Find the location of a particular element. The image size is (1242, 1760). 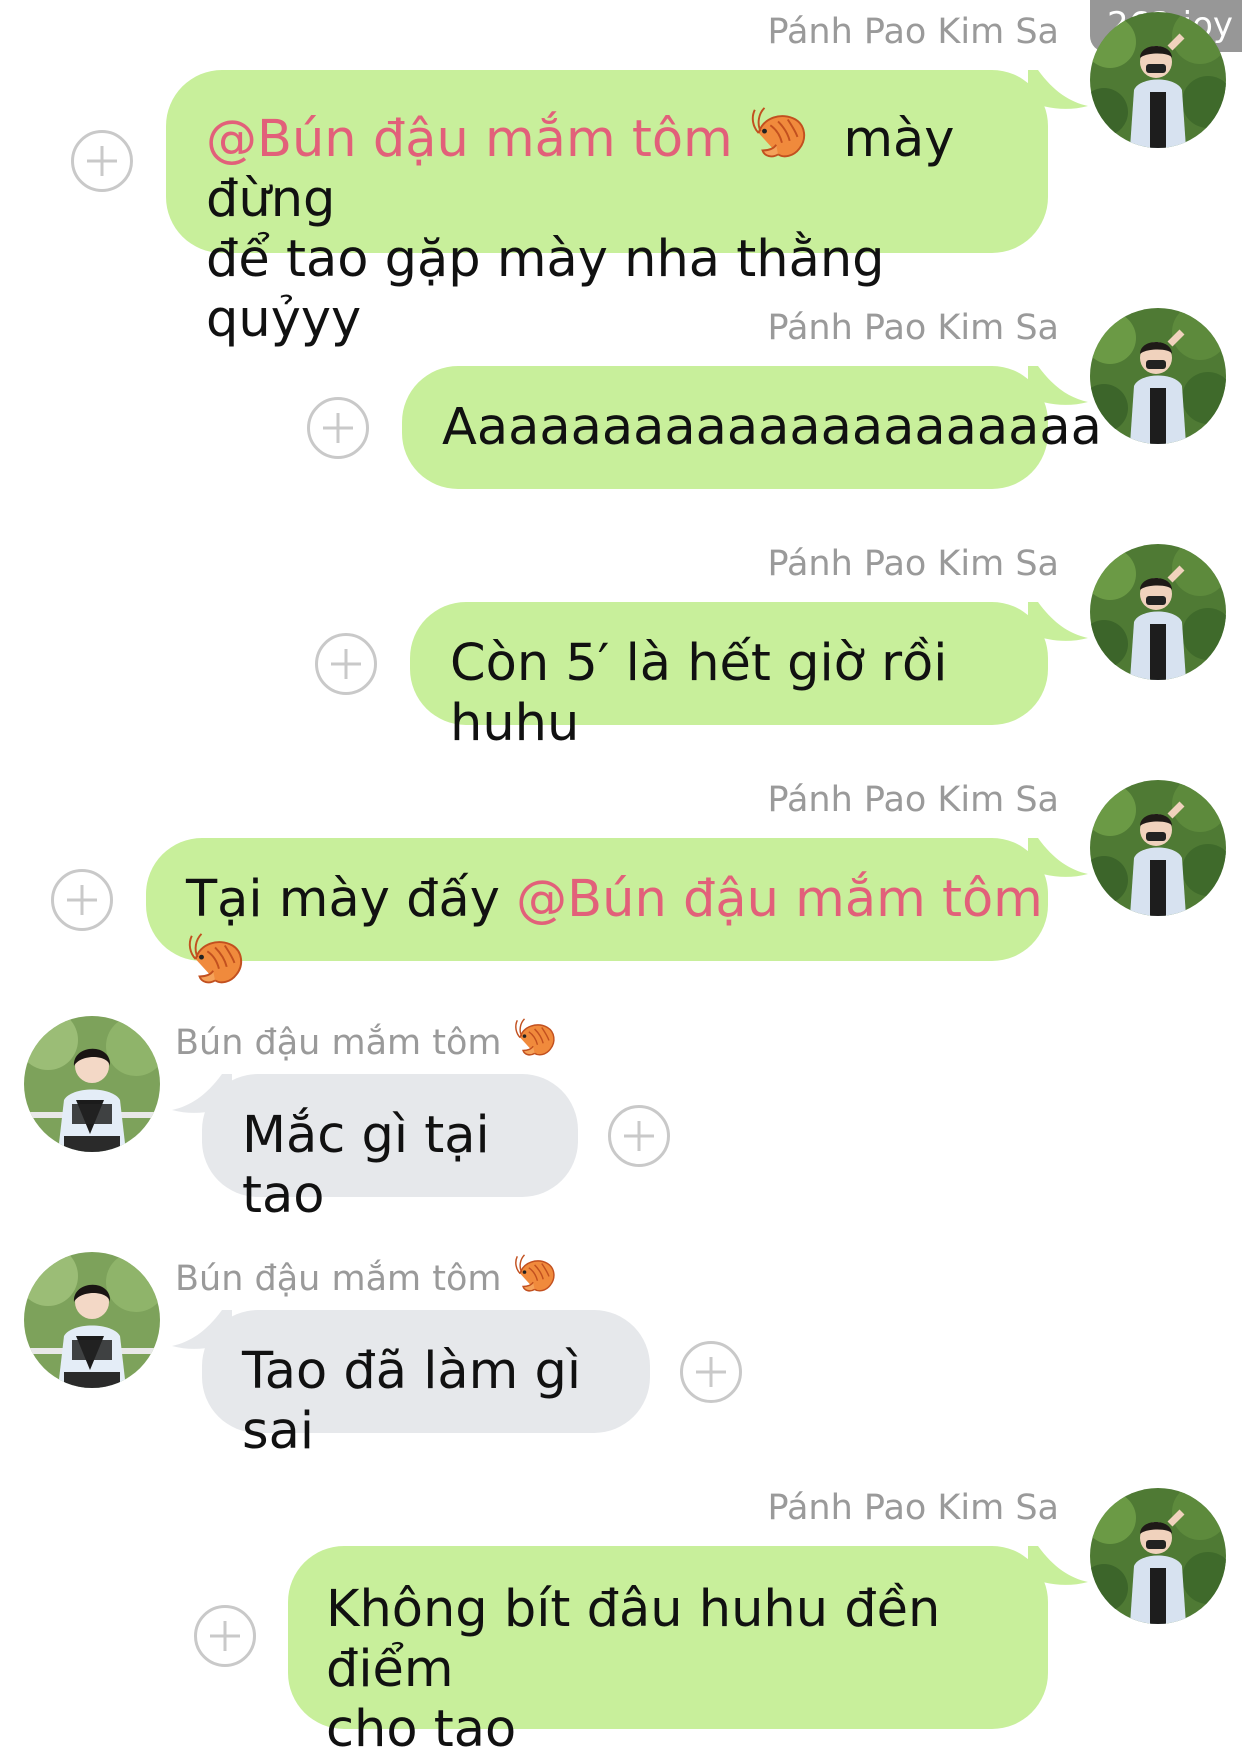

message-bubble: Mắc gì tại tao is located at coordinates (390, 1149).